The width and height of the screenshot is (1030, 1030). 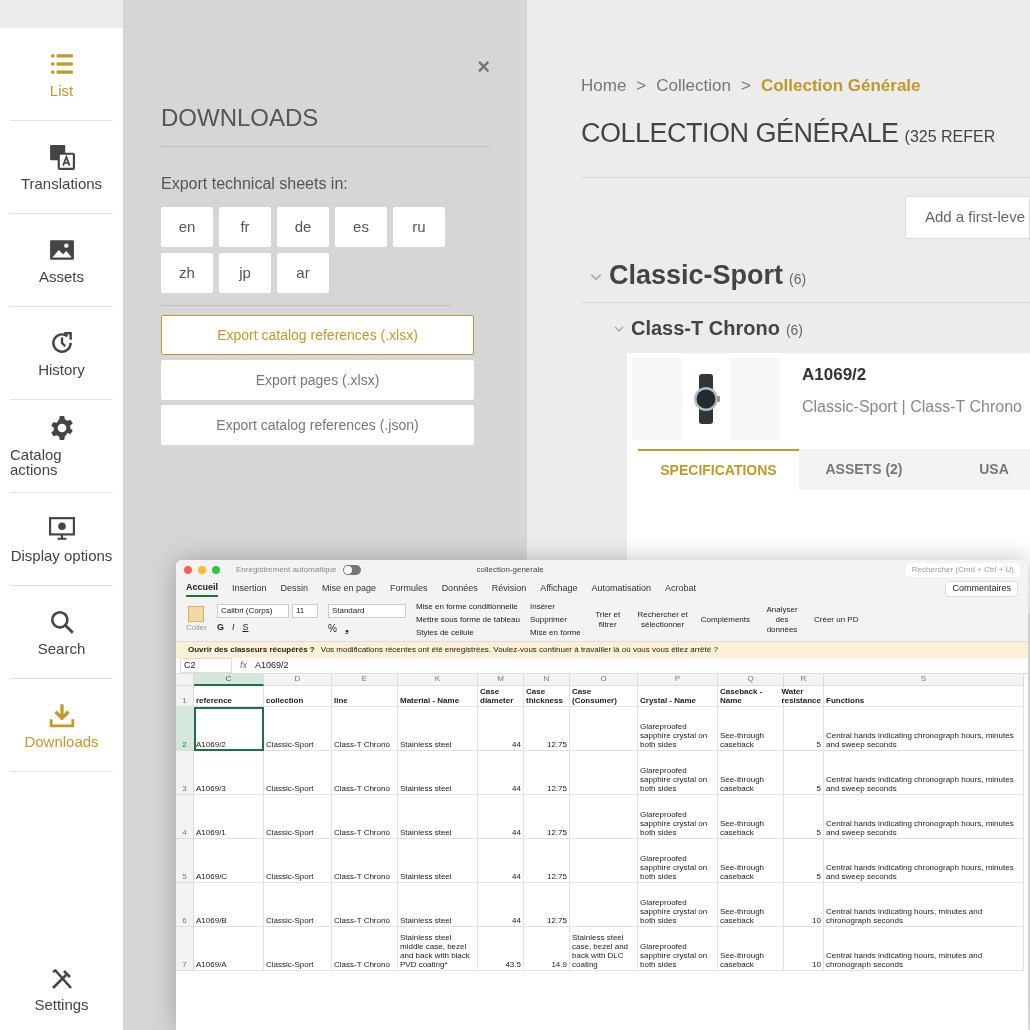 I want to click on underline-button: S, so click(x=245, y=628).